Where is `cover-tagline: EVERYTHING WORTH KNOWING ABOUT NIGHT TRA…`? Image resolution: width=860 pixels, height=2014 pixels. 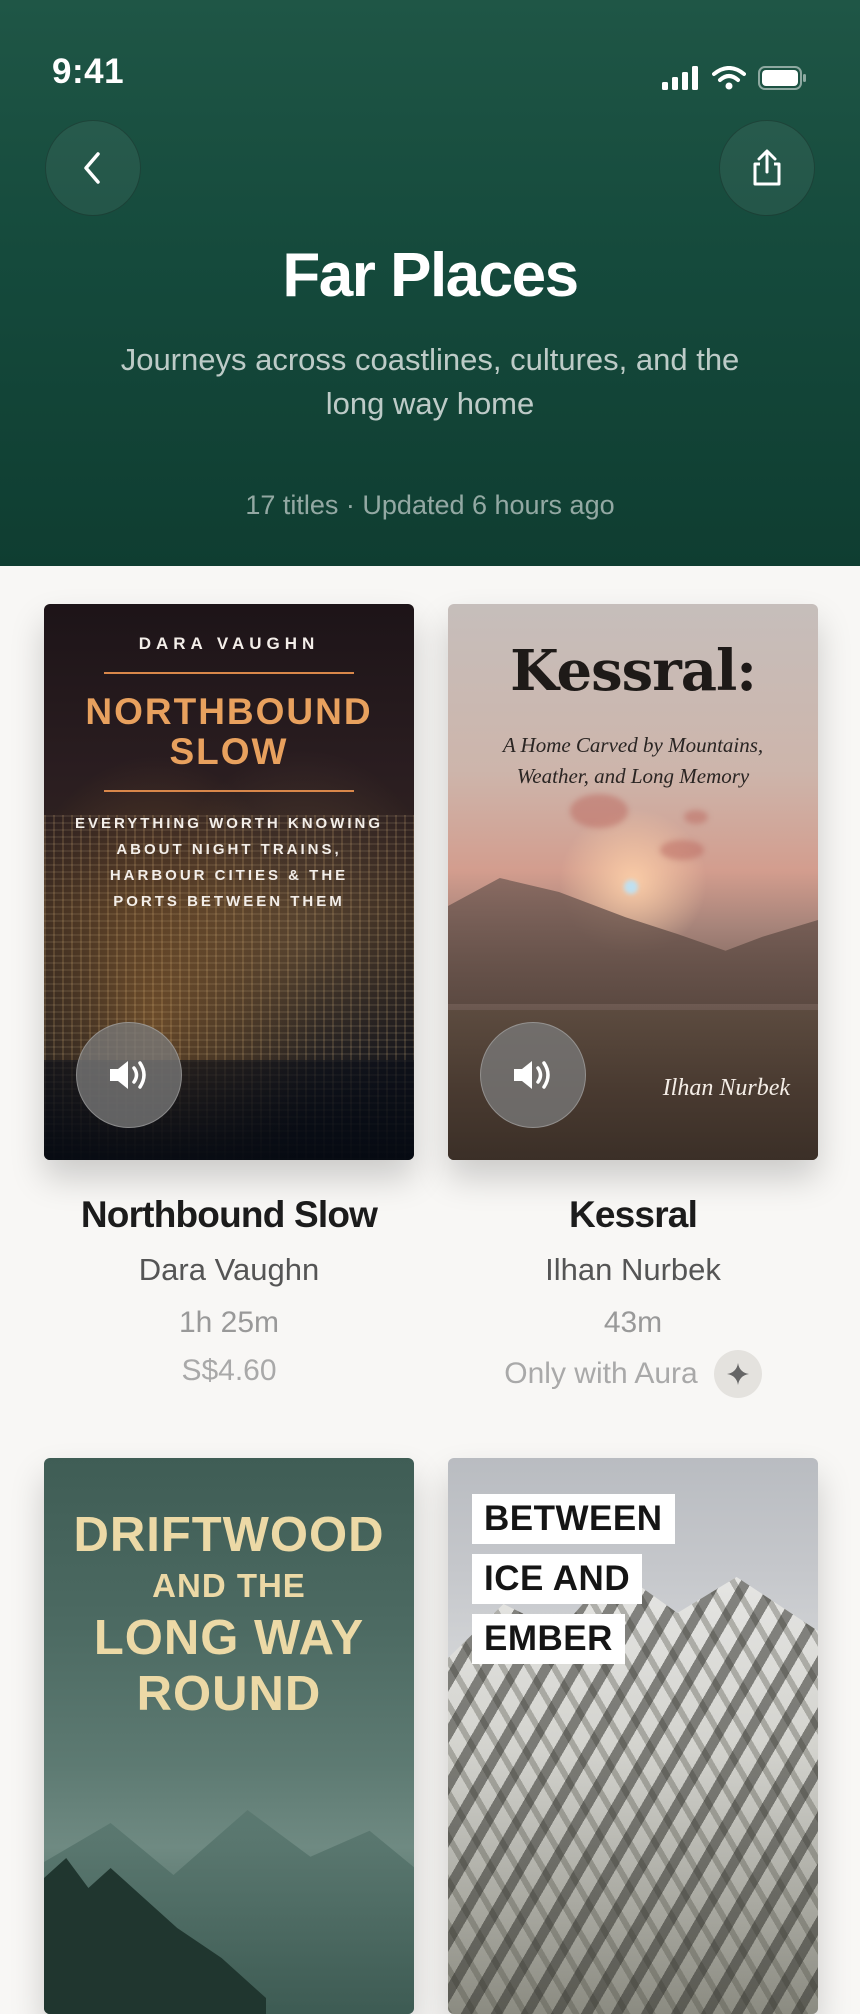
cover-tagline: EVERYTHING WORTH KNOWING ABOUT NIGHT TRA… is located at coordinates (229, 862).